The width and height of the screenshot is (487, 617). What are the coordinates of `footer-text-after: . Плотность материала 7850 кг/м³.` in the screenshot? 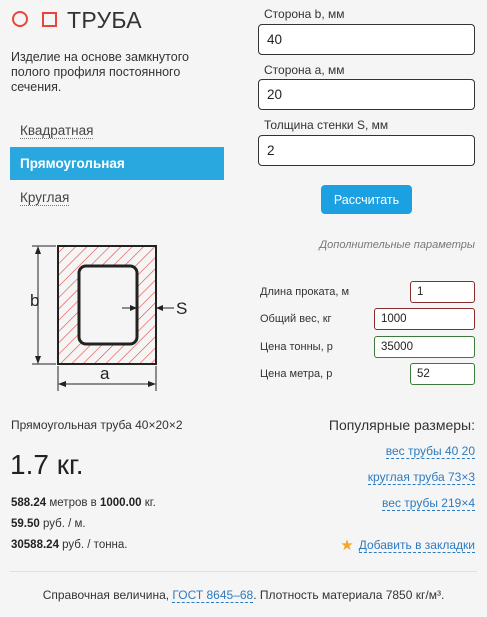 It's located at (349, 595).